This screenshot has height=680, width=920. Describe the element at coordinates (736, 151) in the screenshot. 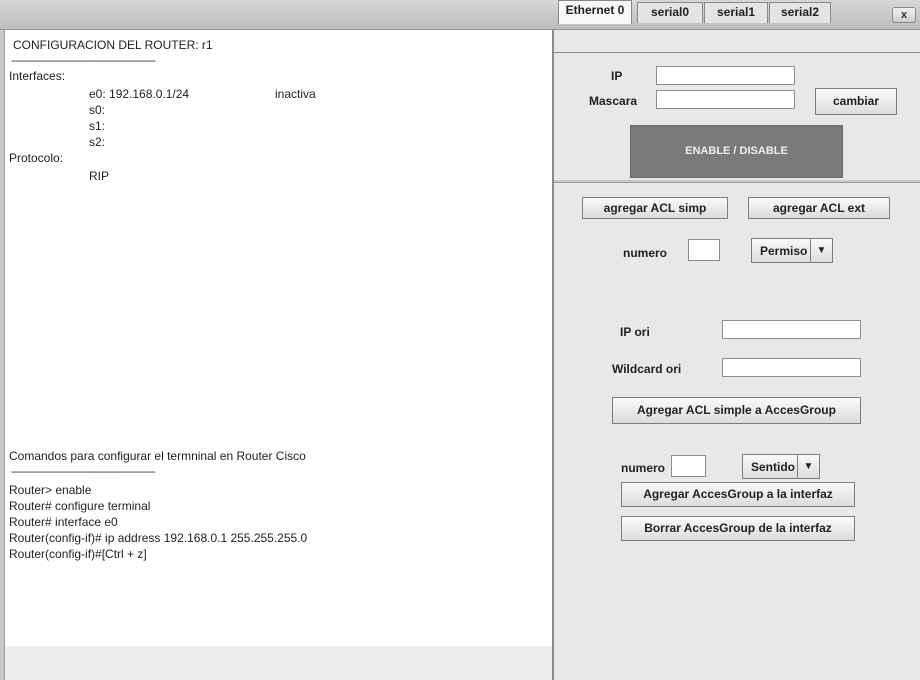

I see `enable-disable-button: ENABLE / DISABLE` at that location.